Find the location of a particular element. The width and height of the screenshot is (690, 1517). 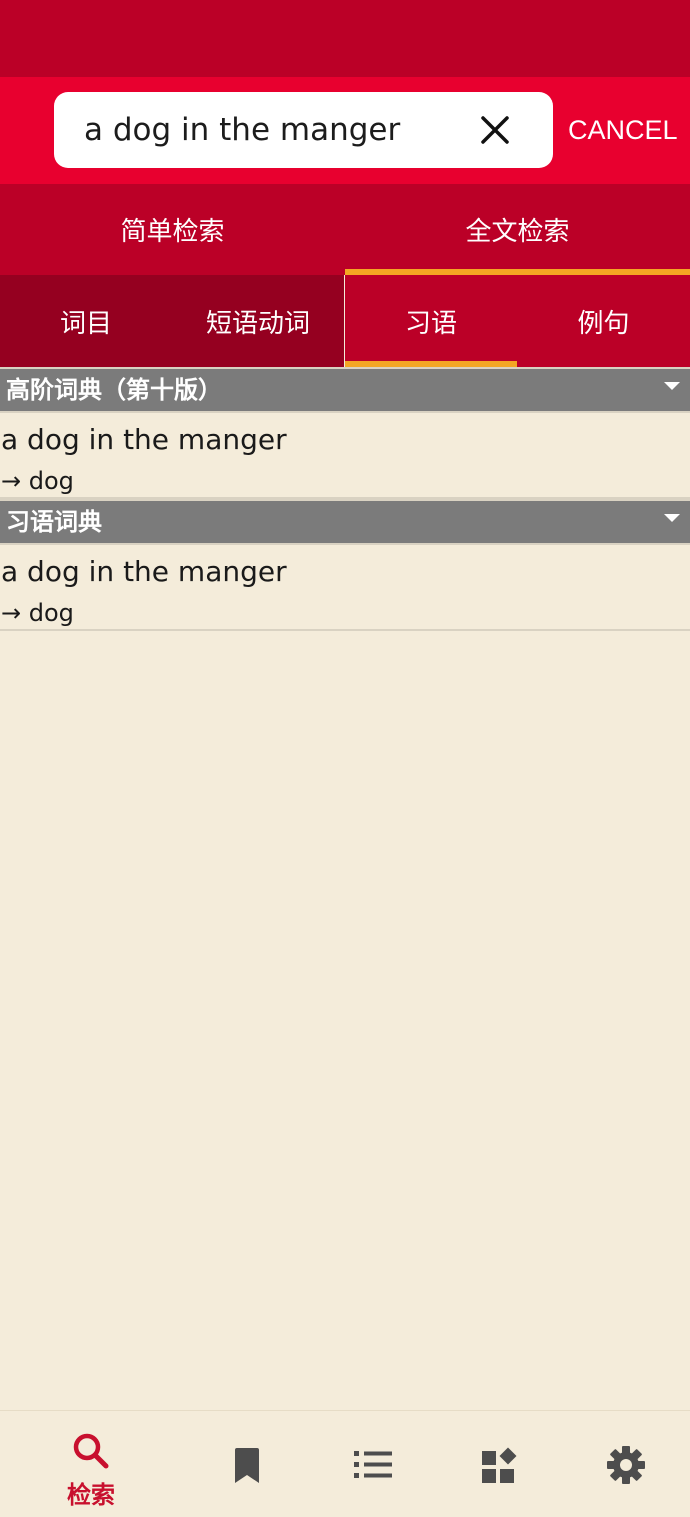

section-header: 高阶词典（第十版） is located at coordinates (345, 390).